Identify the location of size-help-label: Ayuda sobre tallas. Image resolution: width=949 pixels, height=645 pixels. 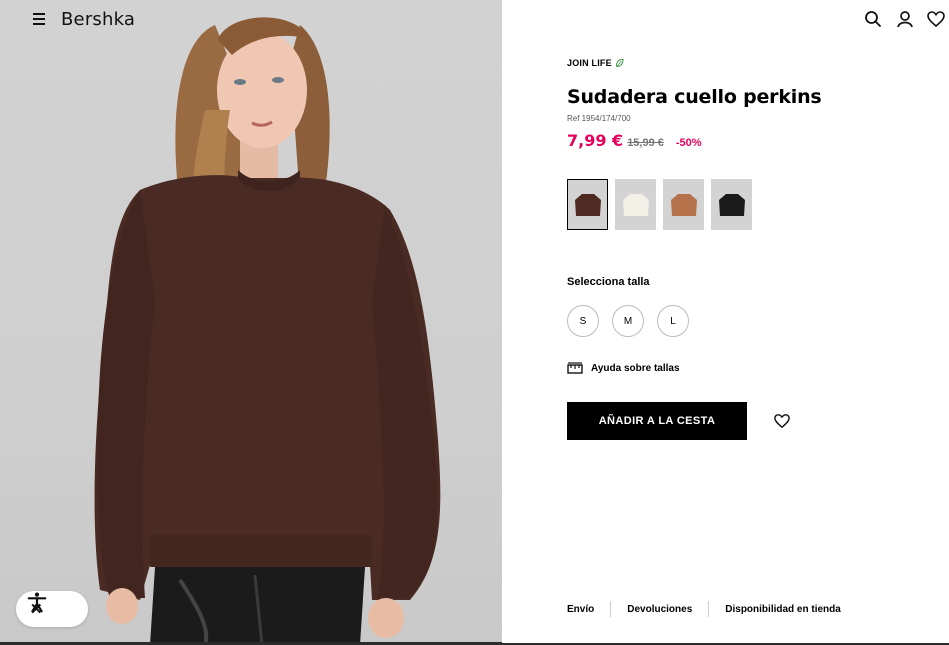
(635, 368).